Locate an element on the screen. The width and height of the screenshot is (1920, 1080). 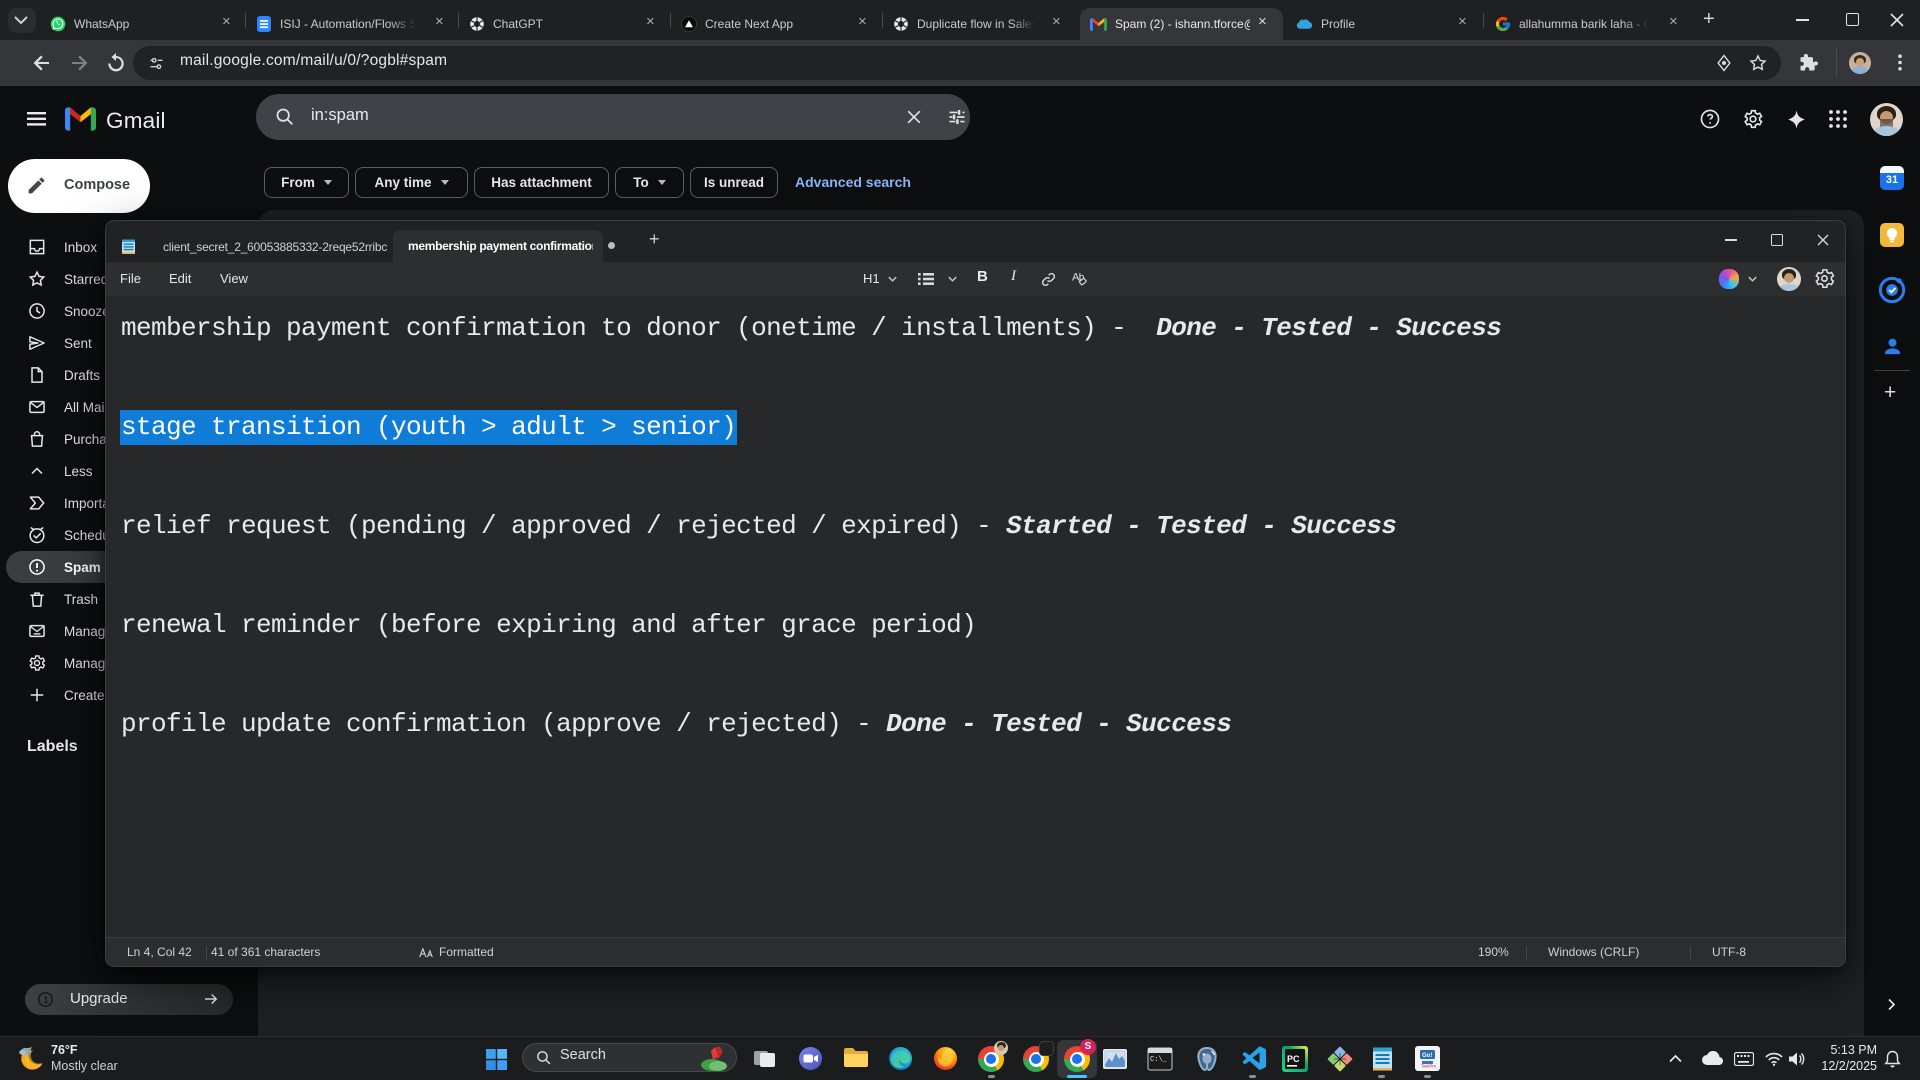
svg-text: Go! is located at coordinates (1427, 1056).